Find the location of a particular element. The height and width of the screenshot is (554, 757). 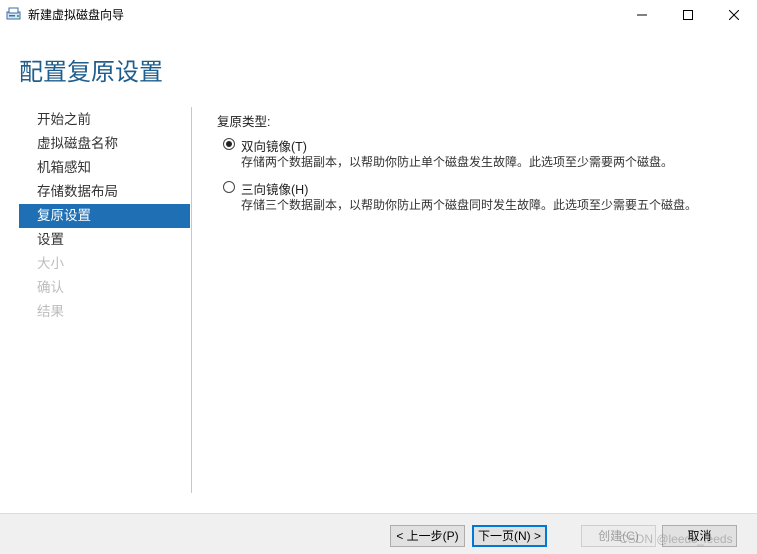

maximize-icon is located at coordinates (688, 15).